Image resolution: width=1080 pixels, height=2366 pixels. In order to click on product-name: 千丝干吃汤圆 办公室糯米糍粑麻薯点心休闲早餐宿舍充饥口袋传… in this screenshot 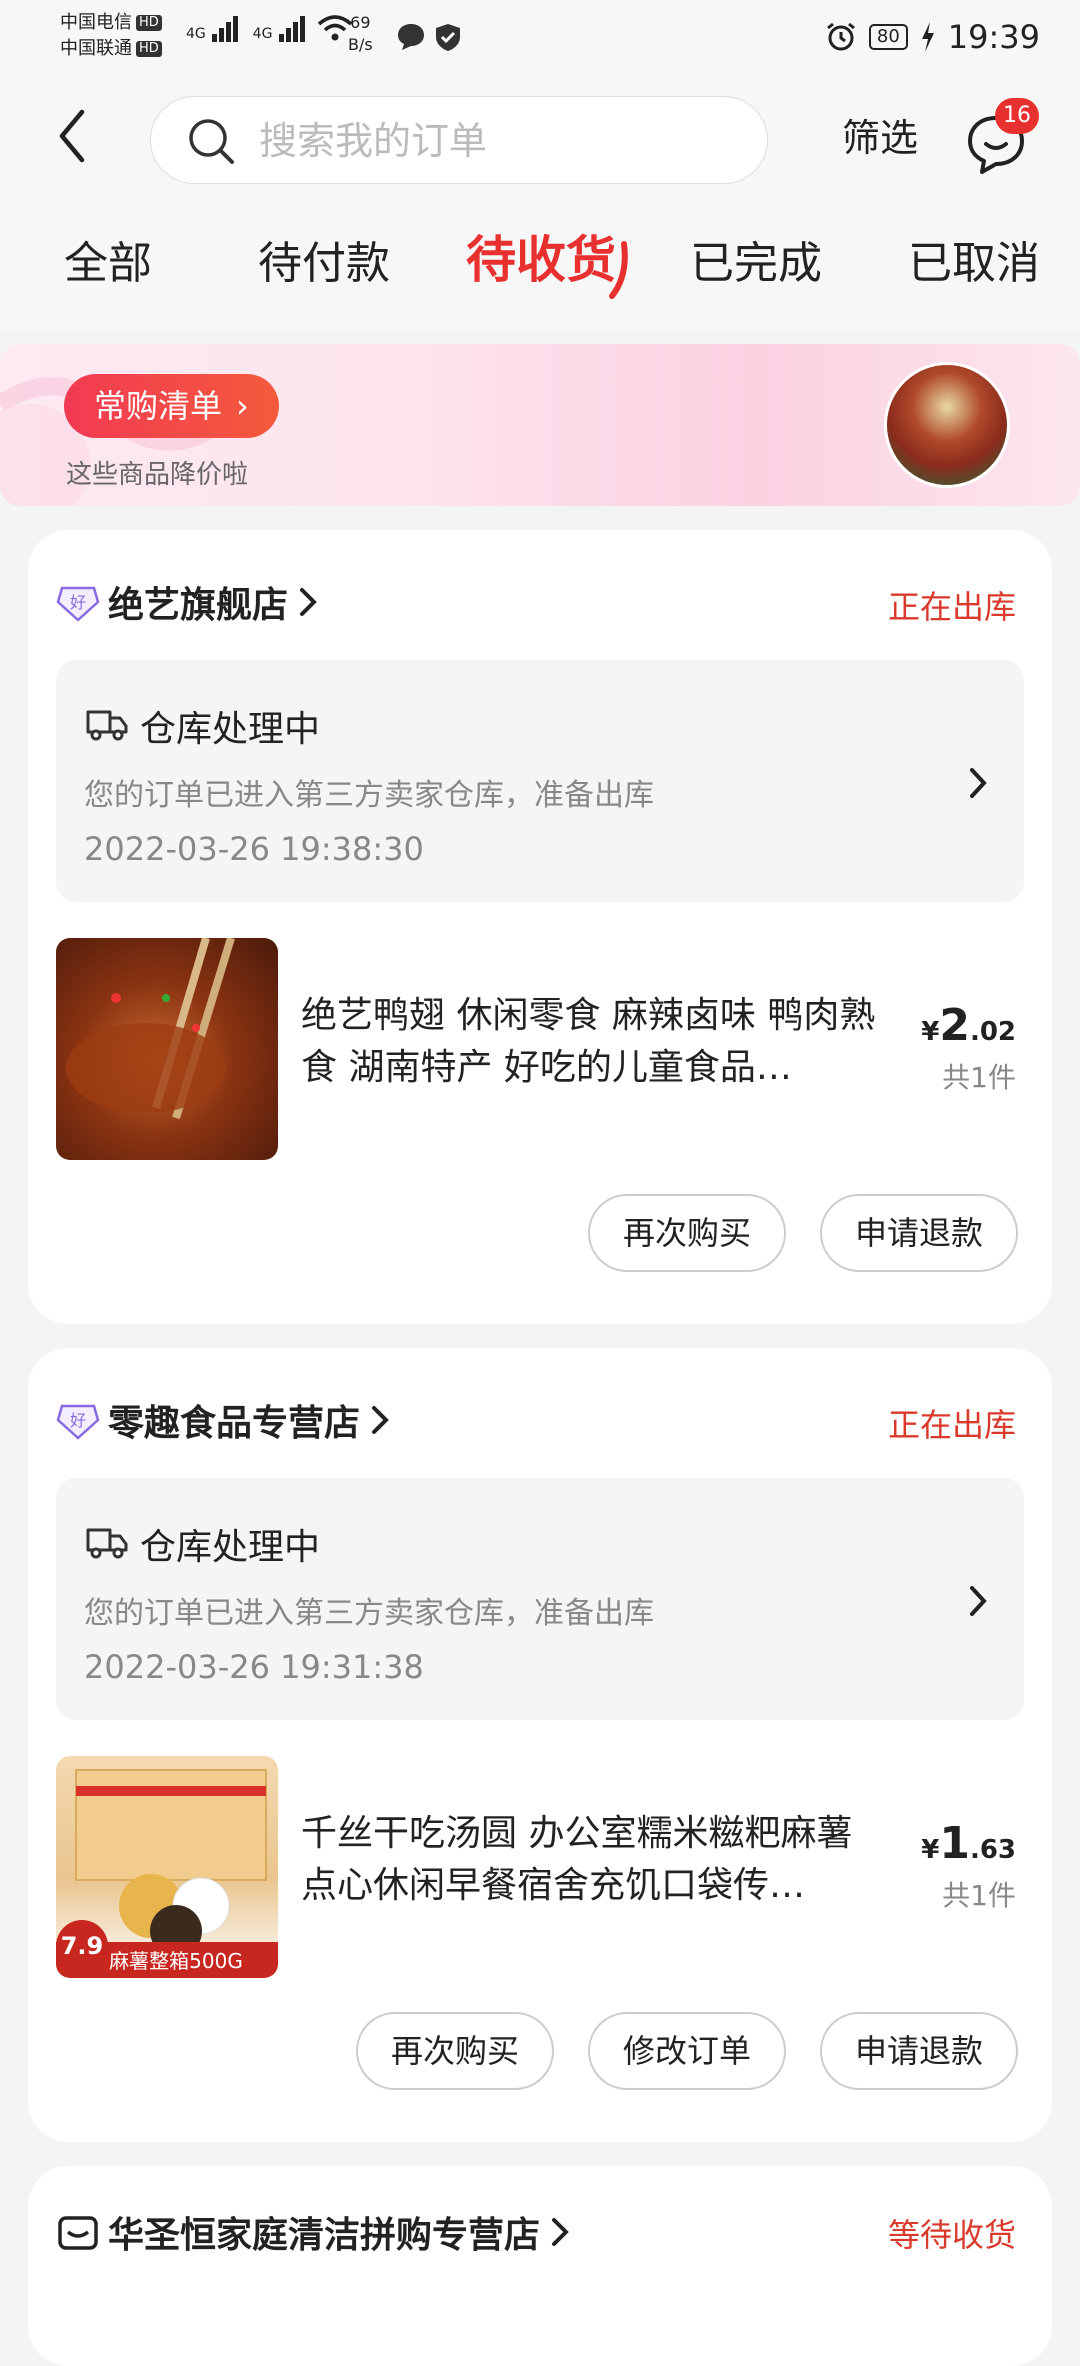, I will do `click(591, 1860)`.